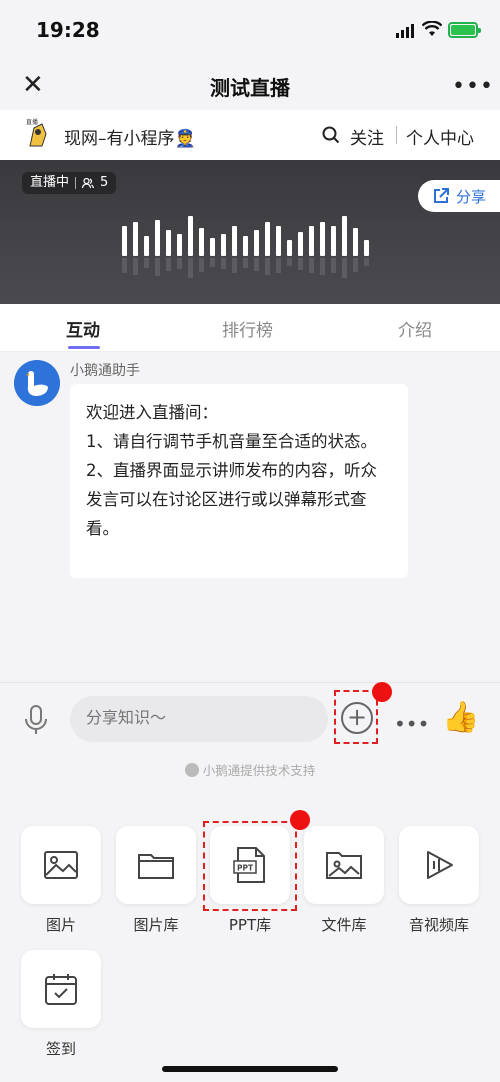 This screenshot has height=1082, width=500. Describe the element at coordinates (250, 925) in the screenshot. I see `tool-label: PPT库` at that location.